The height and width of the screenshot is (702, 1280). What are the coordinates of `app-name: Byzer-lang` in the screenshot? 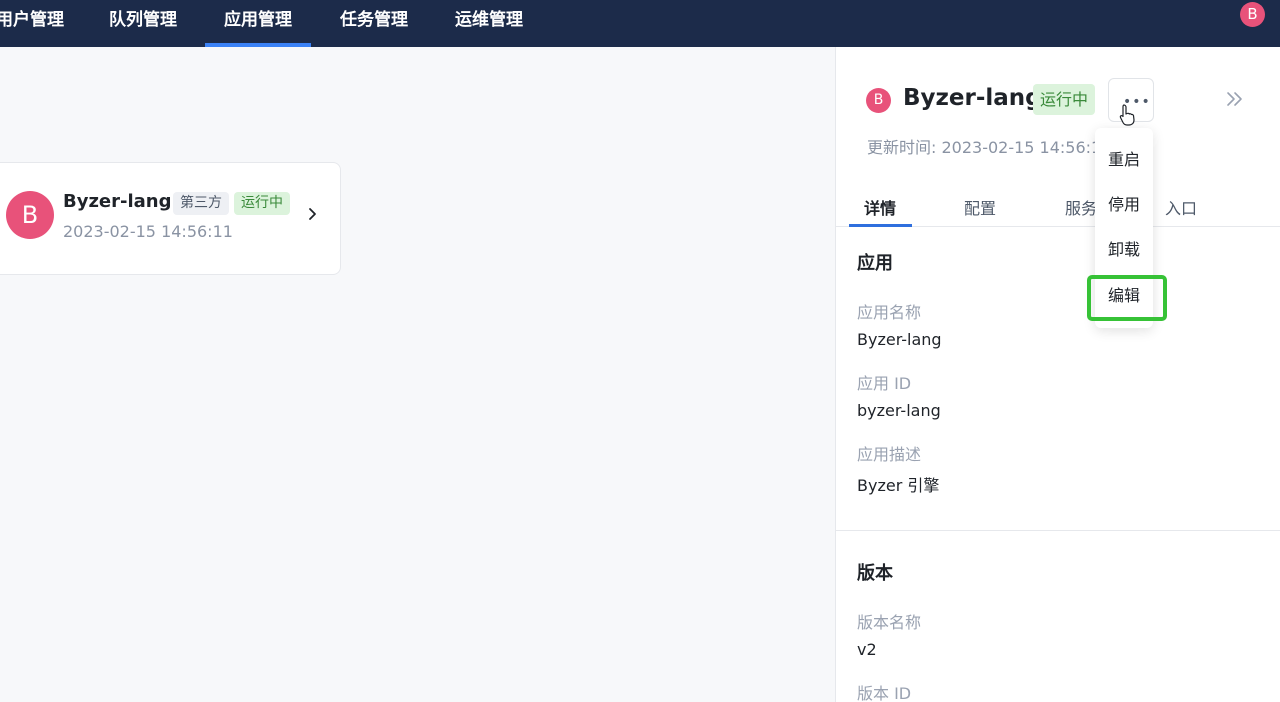 It's located at (117, 201).